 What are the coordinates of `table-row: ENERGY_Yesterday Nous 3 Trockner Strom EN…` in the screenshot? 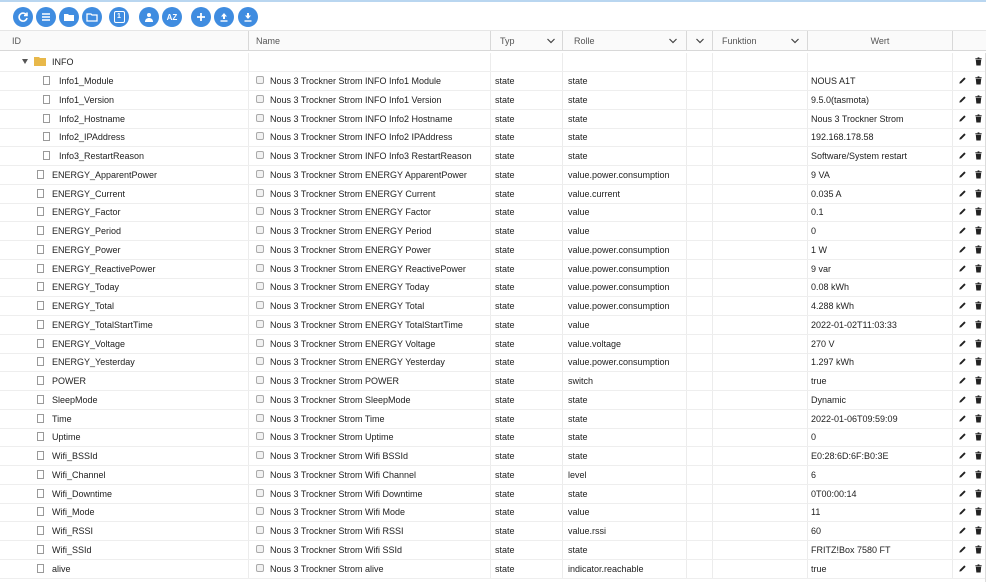 It's located at (493, 362).